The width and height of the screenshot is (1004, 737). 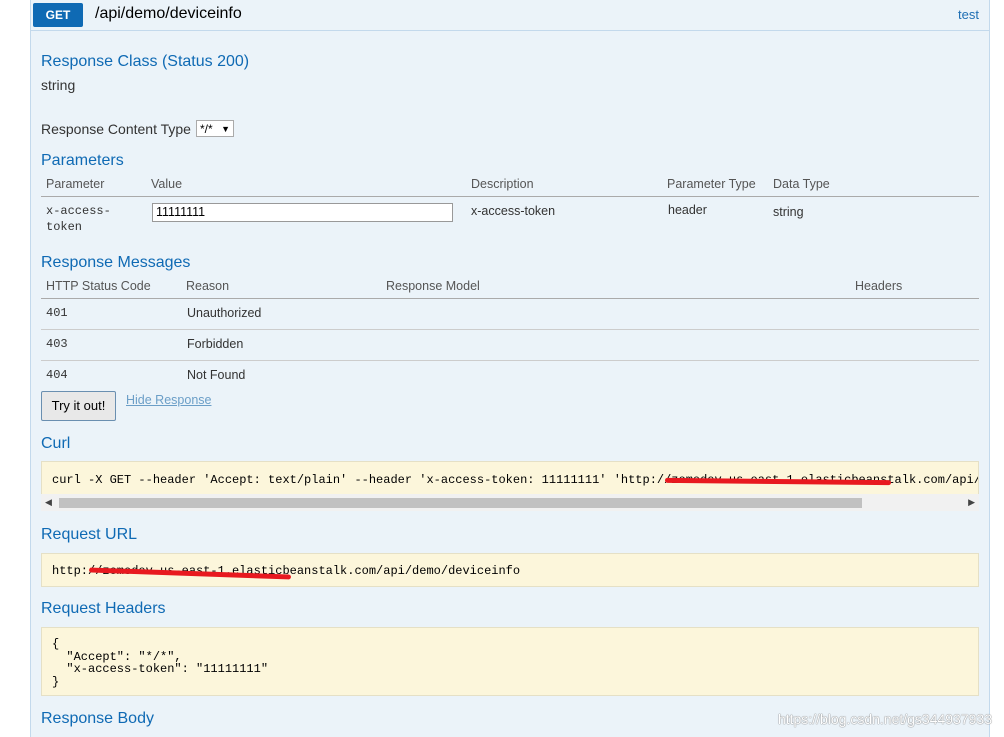 I want to click on select-value: */*, so click(x=206, y=129).